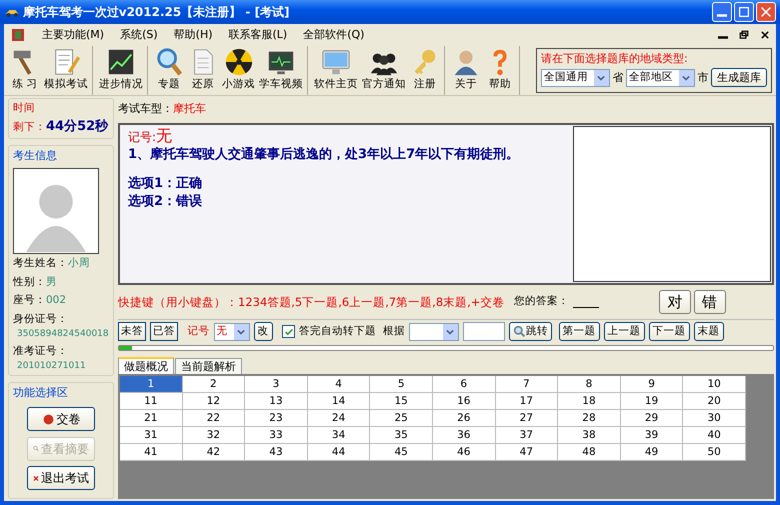  Describe the element at coordinates (527, 435) in the screenshot. I see `question-cell: 37` at that location.